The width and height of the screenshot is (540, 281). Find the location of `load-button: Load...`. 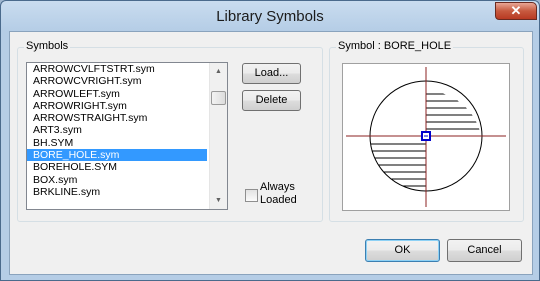

load-button: Load... is located at coordinates (271, 73).